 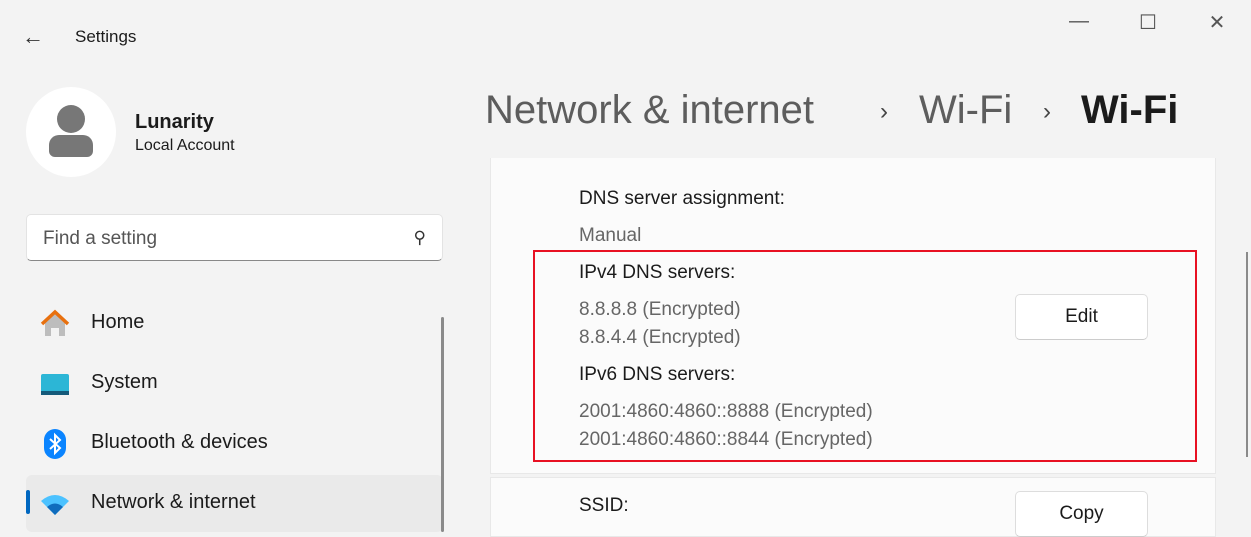 What do you see at coordinates (124, 382) in the screenshot?
I see `sidebar-item-label: System` at bounding box center [124, 382].